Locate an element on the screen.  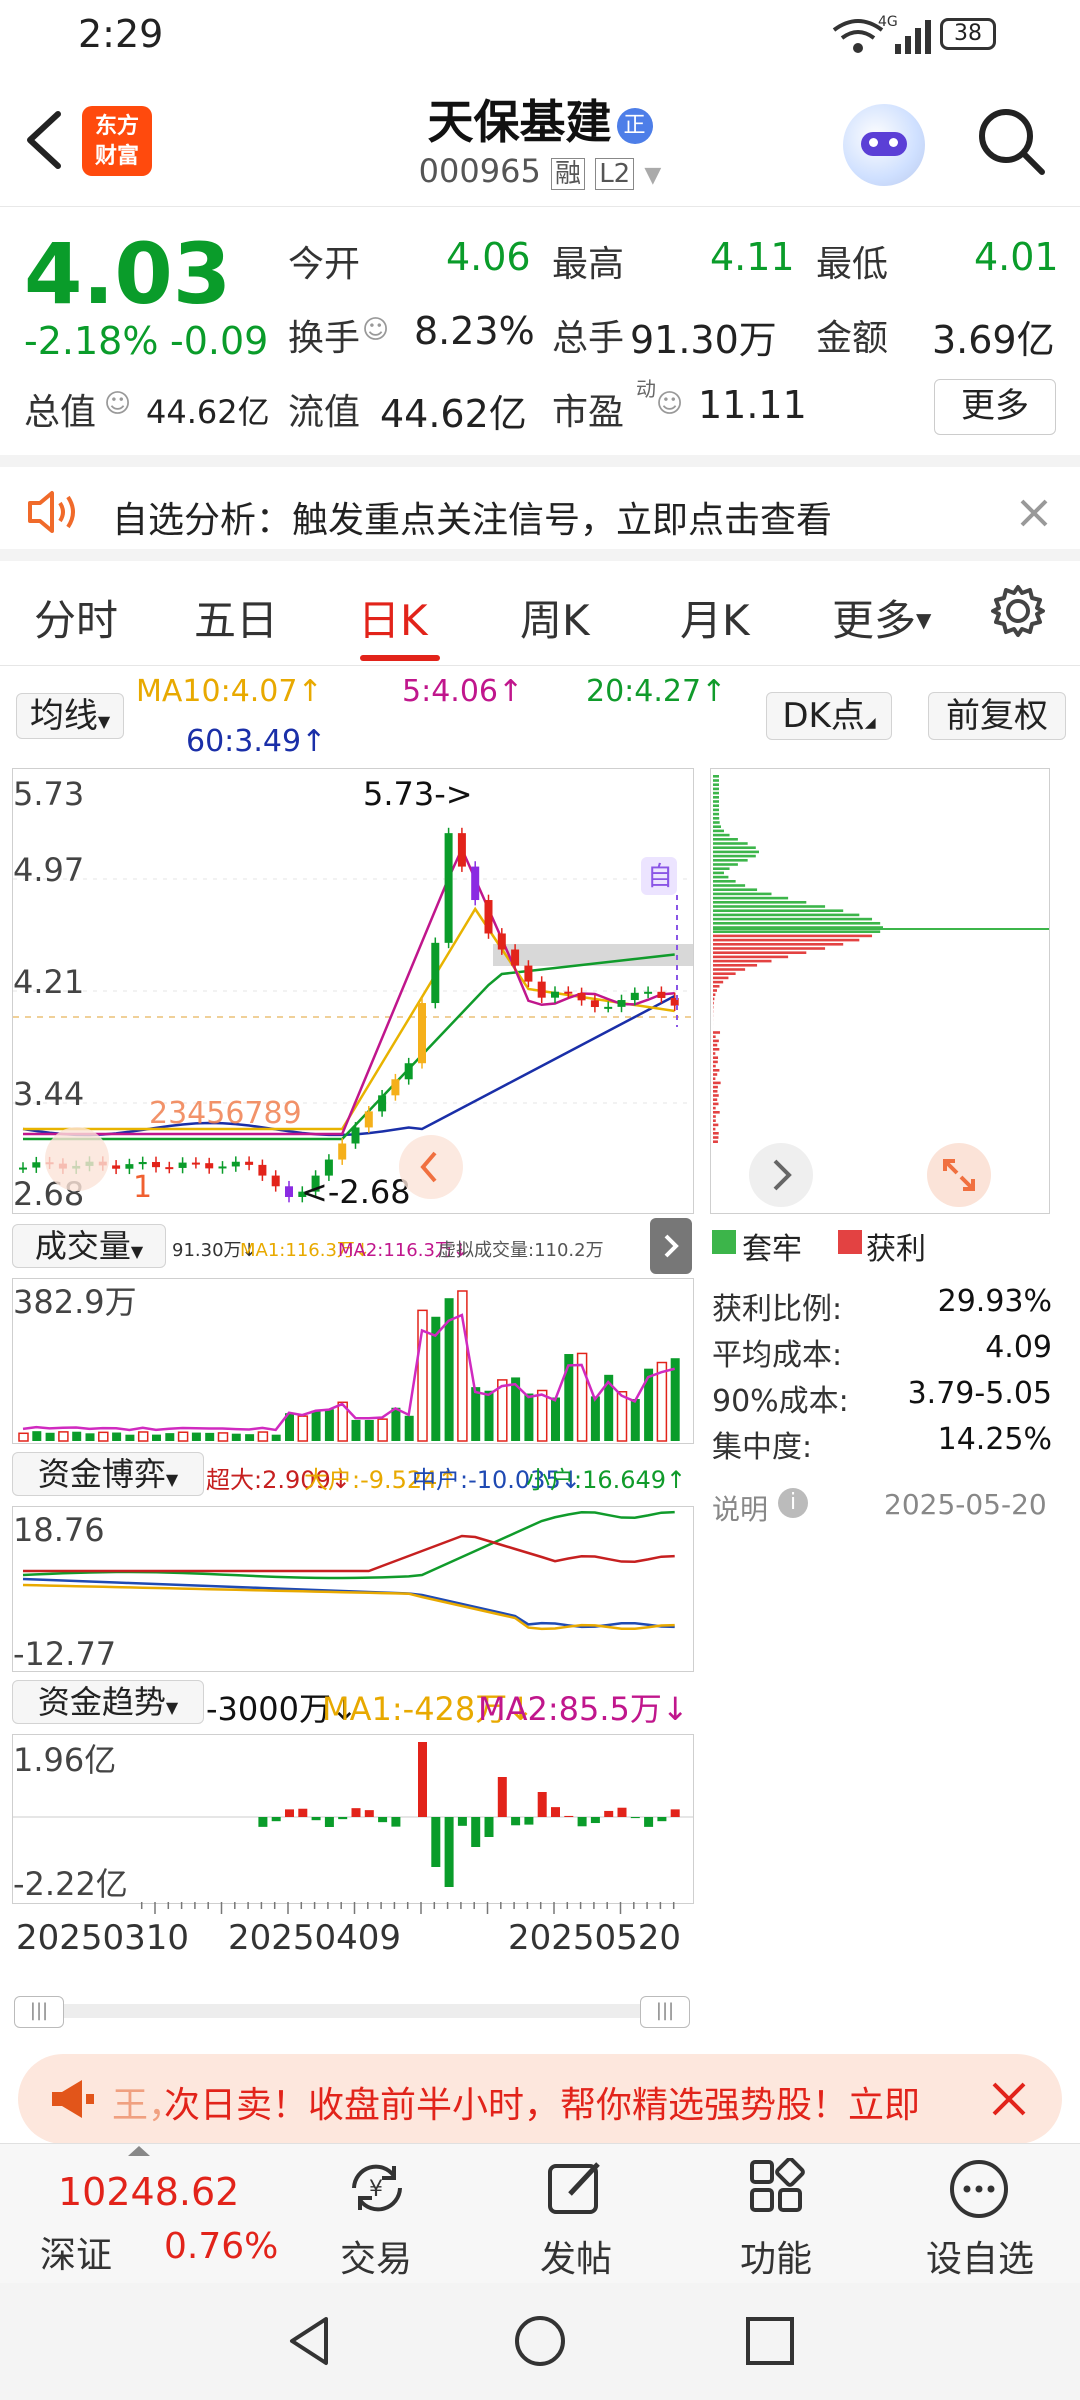
fund-game-dropdown: 资金博弈▼ is located at coordinates (108, 1474).